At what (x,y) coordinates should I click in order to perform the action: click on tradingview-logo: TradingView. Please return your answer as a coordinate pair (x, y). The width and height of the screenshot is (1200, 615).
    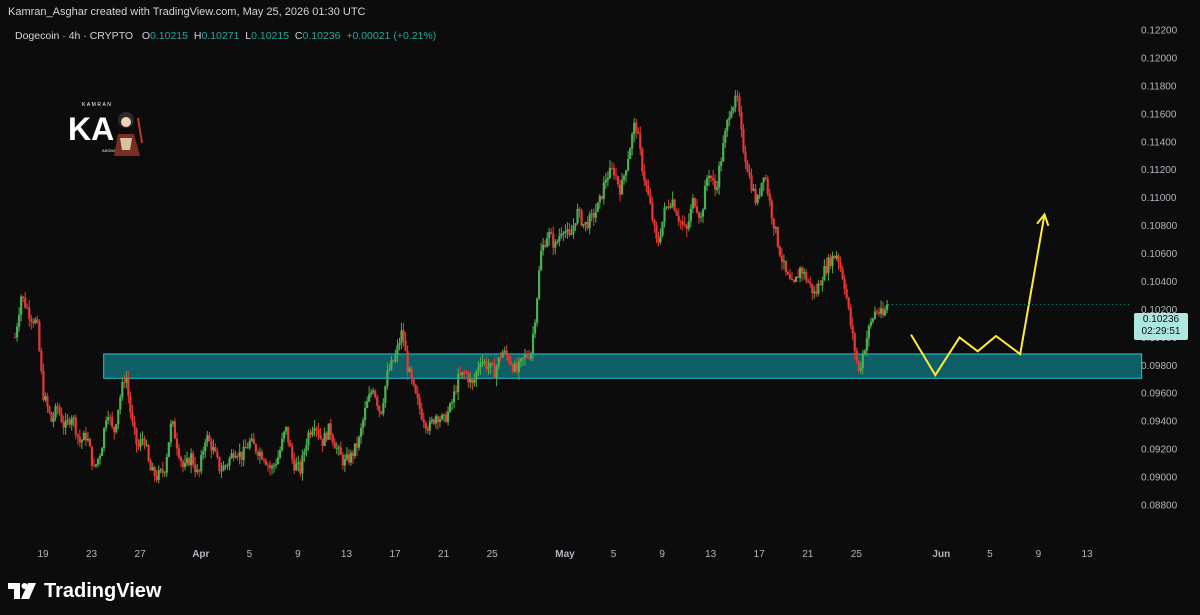
    Looking at the image, I should click on (84, 591).